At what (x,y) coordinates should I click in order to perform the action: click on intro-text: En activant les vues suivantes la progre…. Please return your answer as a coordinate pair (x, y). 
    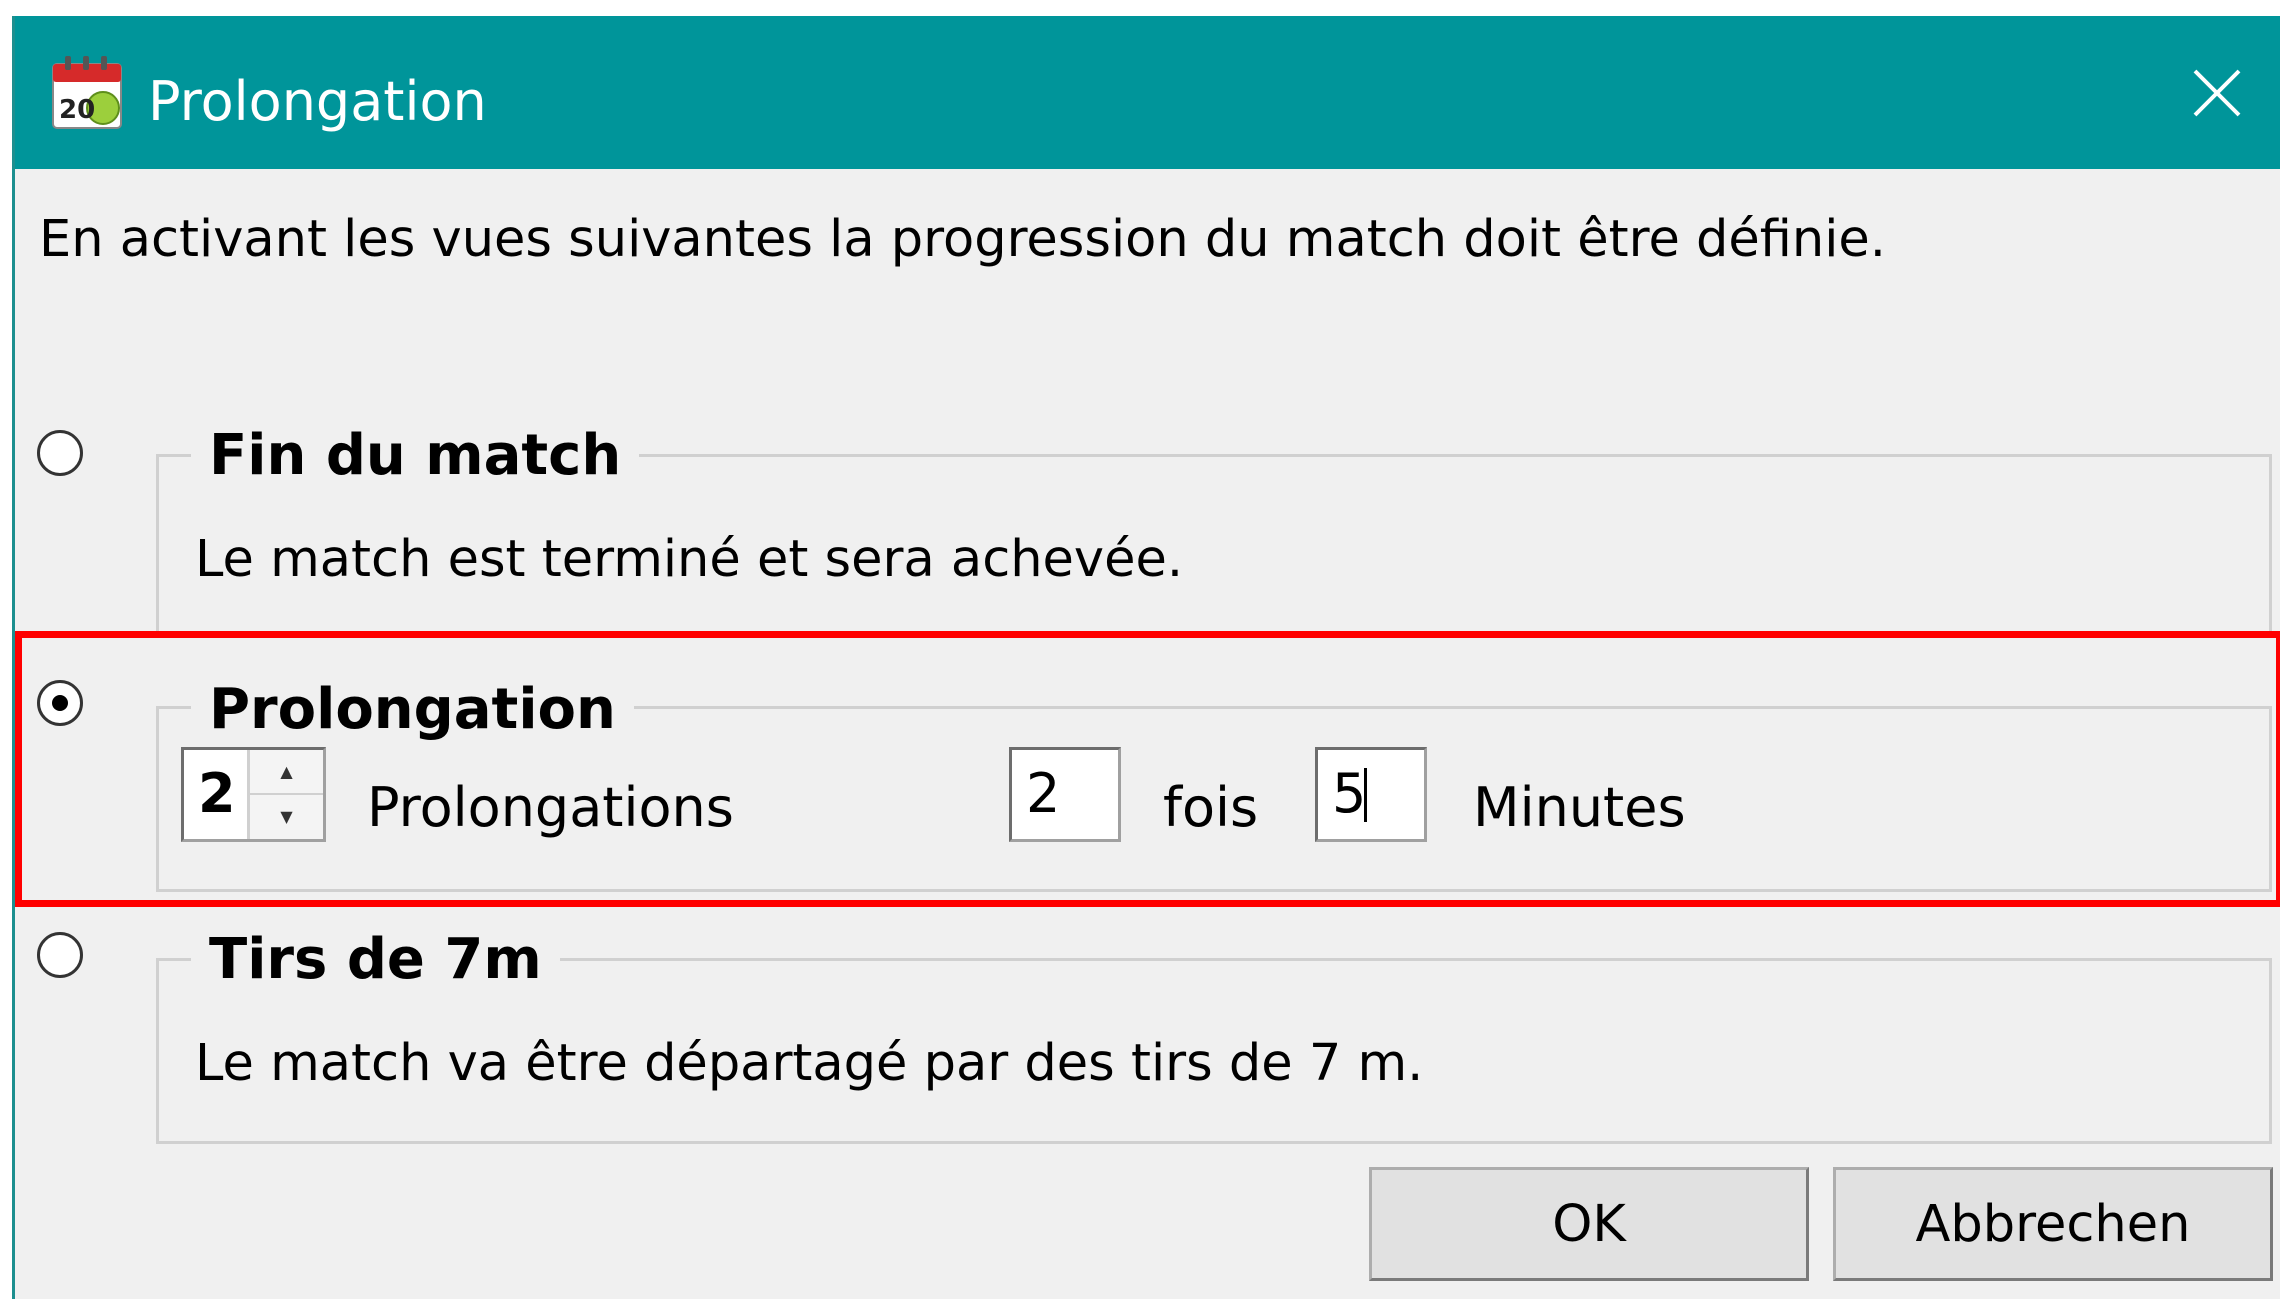
    Looking at the image, I should click on (962, 239).